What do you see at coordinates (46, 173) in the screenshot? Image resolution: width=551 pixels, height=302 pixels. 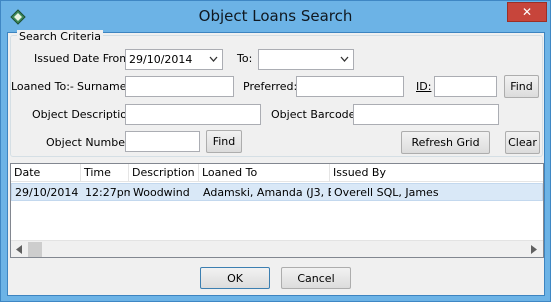 I see `column-header-date: Date` at bounding box center [46, 173].